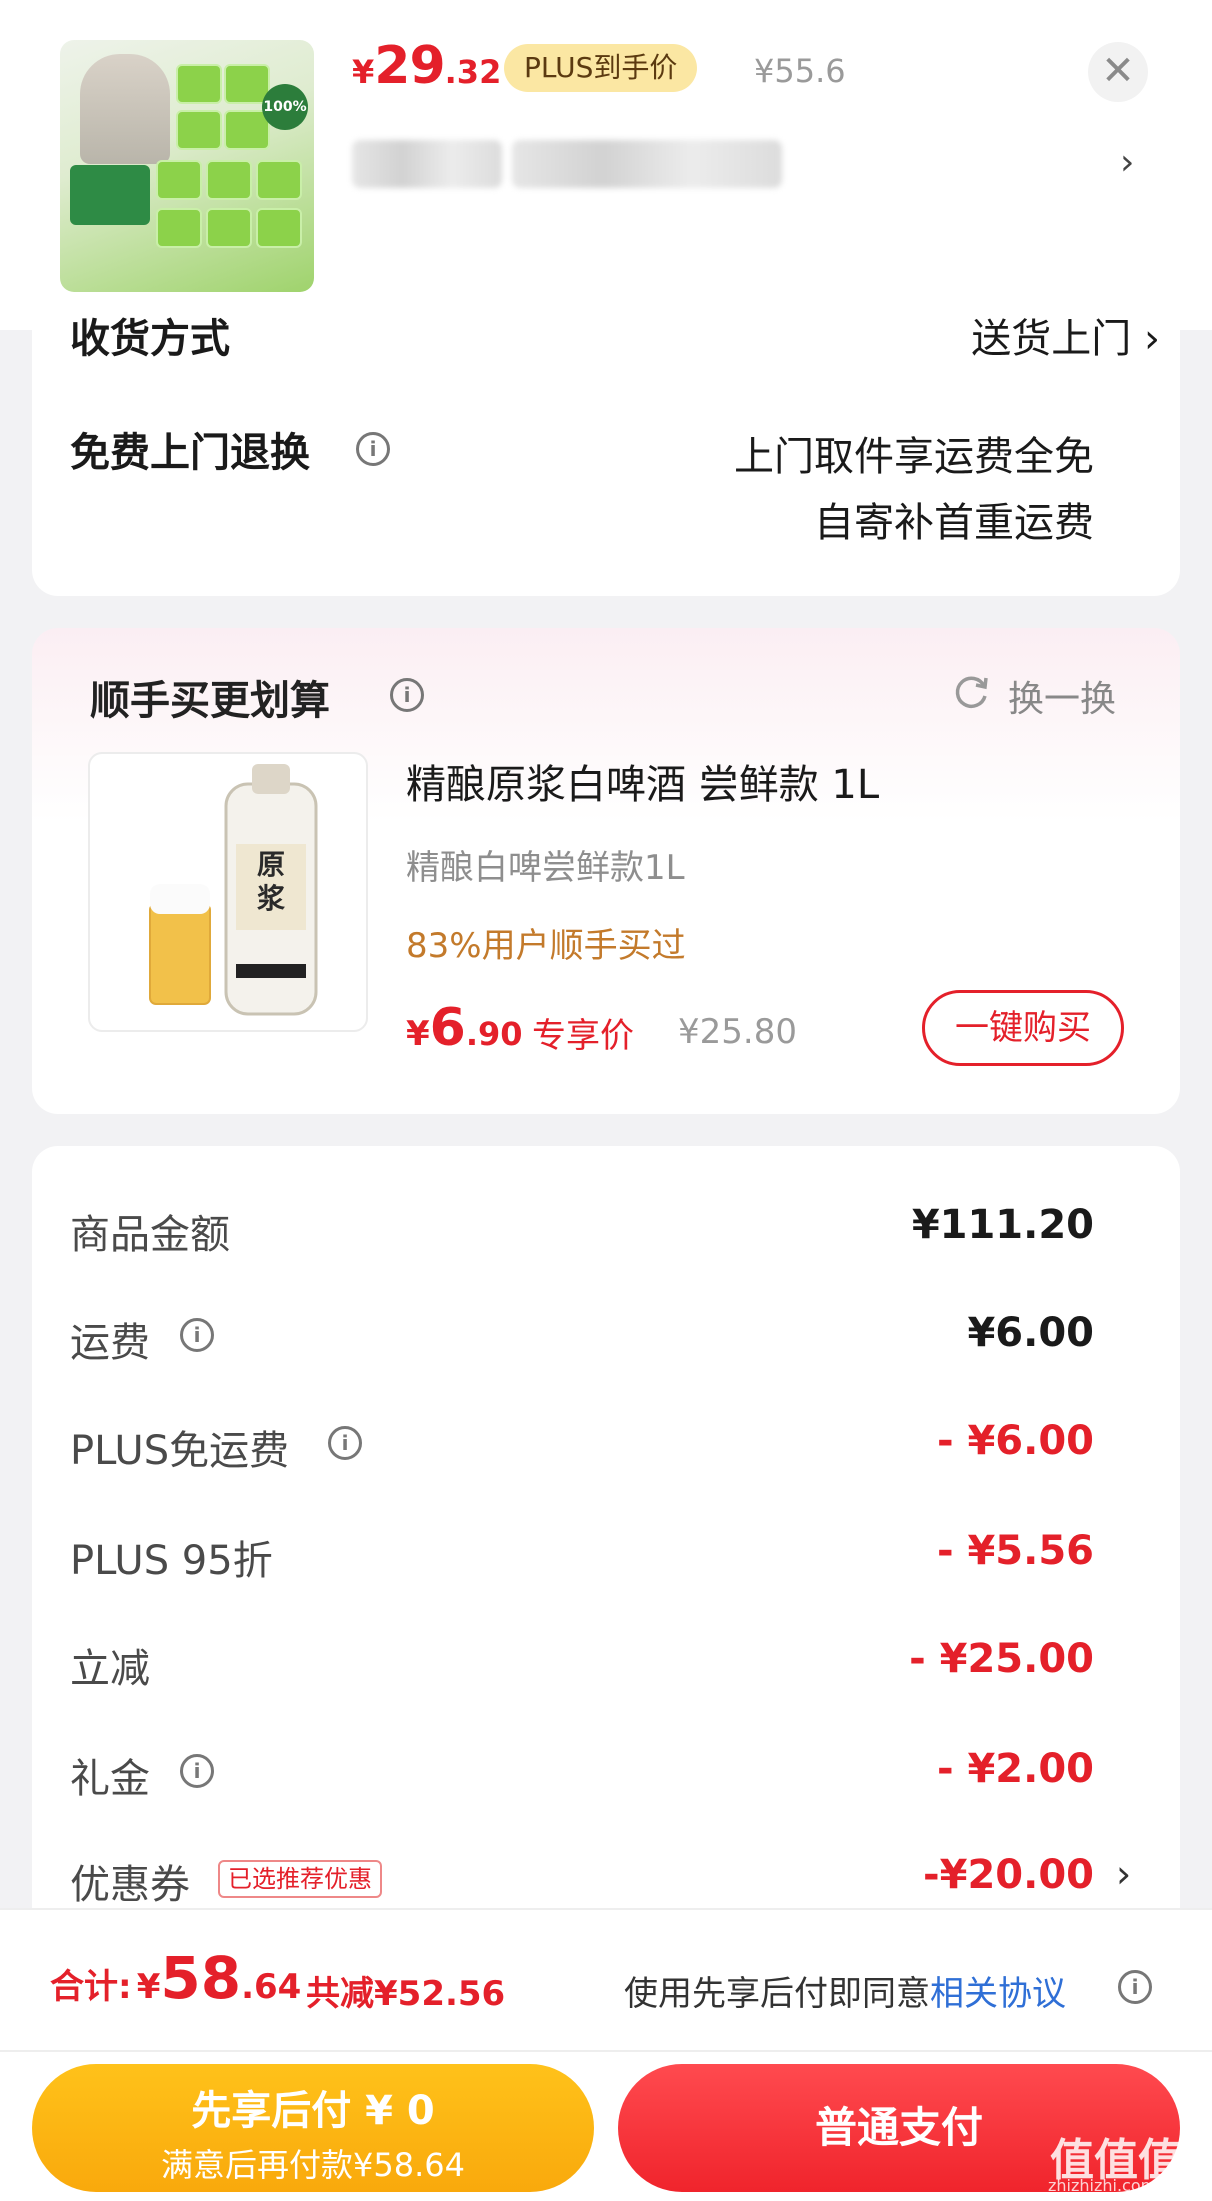 Image resolution: width=1212 pixels, height=2201 pixels. I want to click on agreement-link: 相关协议, so click(998, 1994).